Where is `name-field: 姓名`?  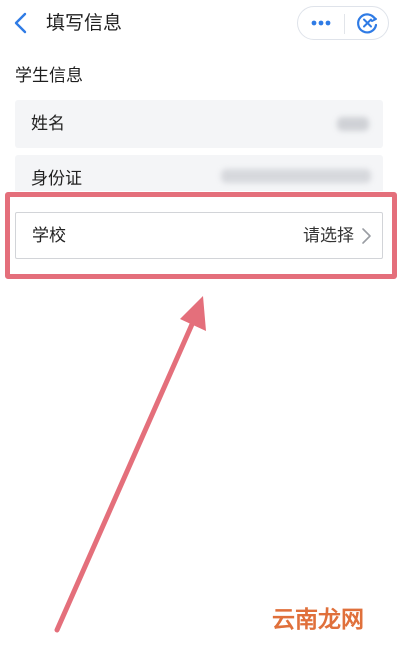
name-field: 姓名 is located at coordinates (199, 124).